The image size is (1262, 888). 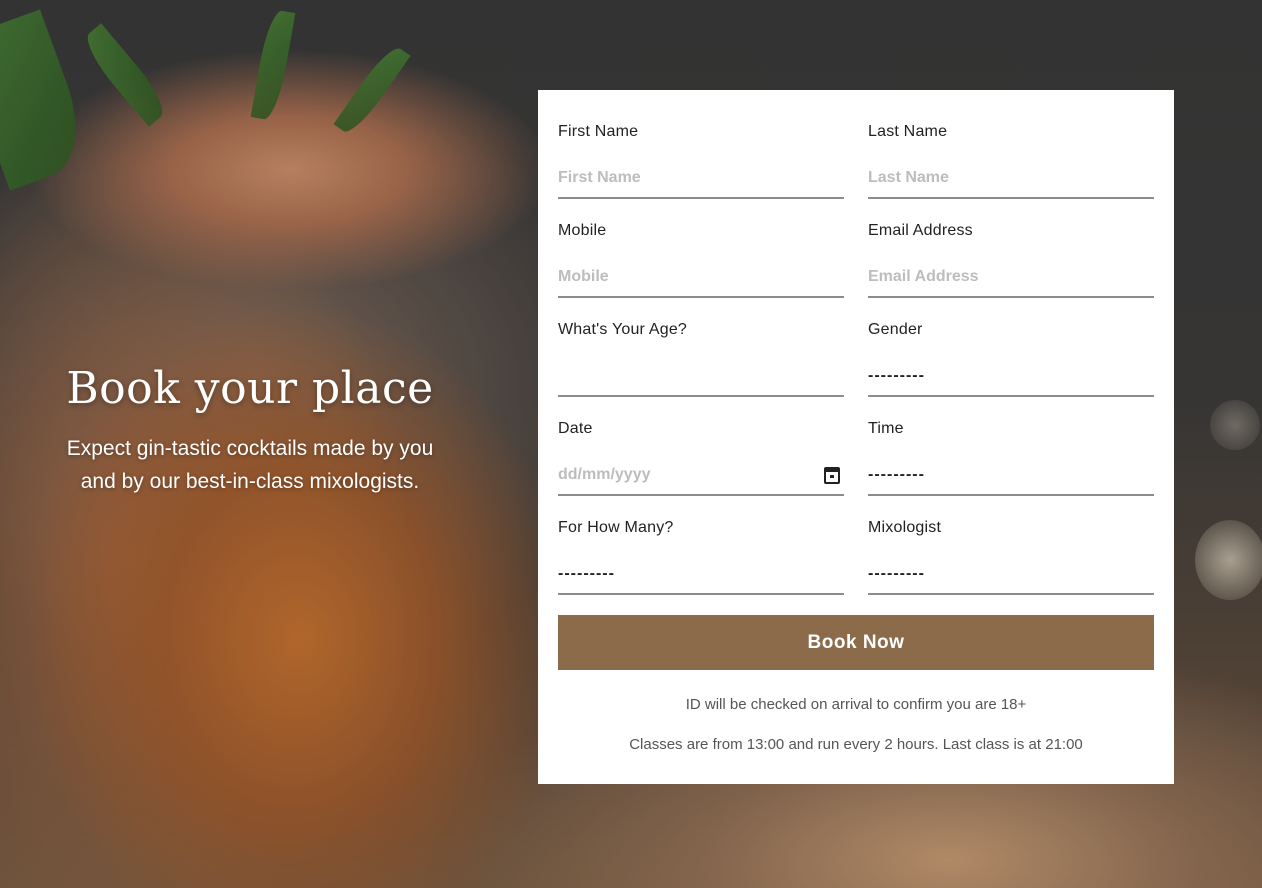 What do you see at coordinates (856, 456) in the screenshot?
I see `form-row: Date dd/mm/yyyy Time ---------` at bounding box center [856, 456].